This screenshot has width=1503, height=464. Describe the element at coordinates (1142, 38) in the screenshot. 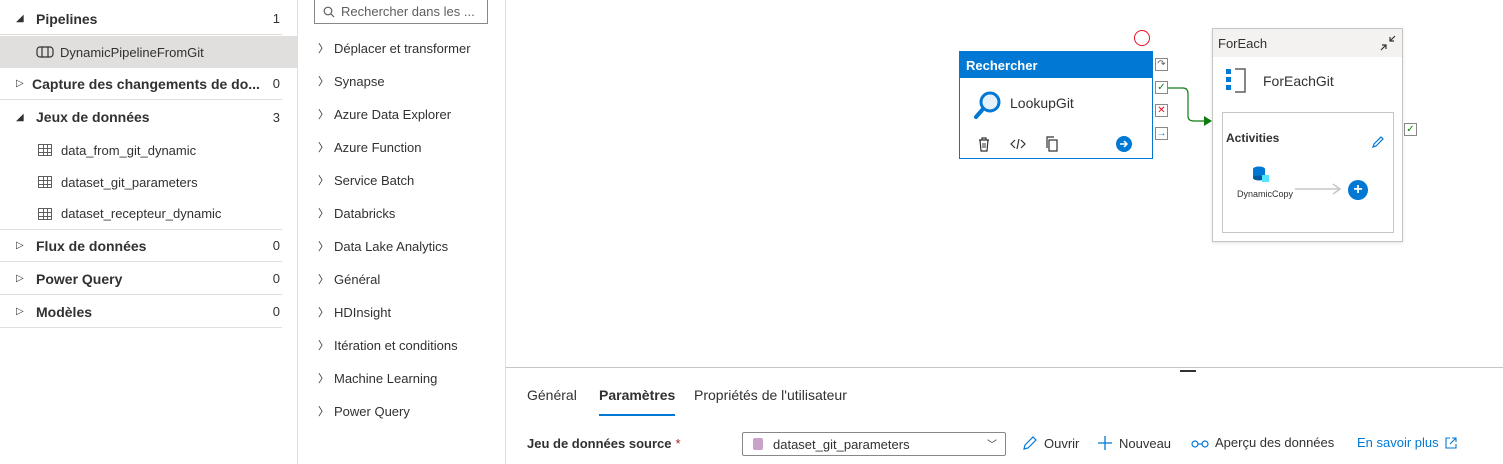

I see `error-indicator-icon` at that location.